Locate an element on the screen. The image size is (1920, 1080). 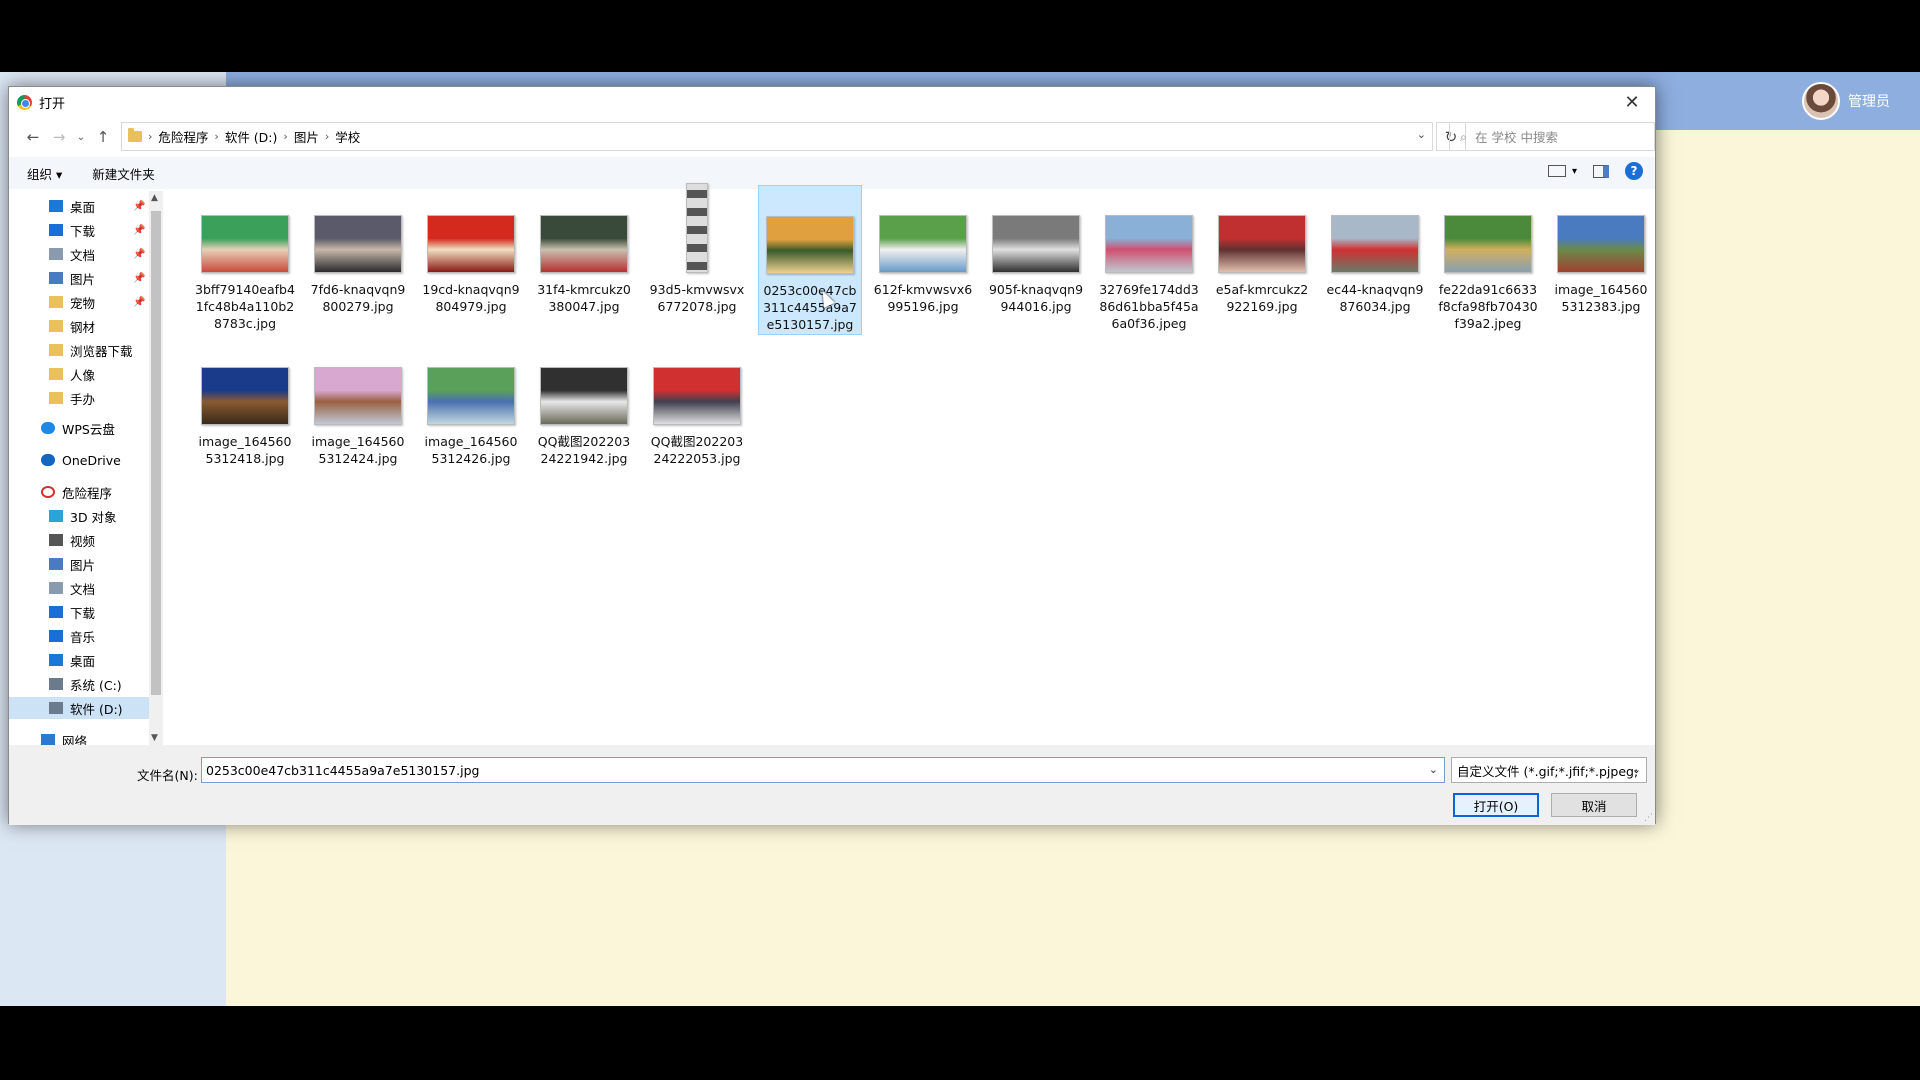
nav-item: 人像 is located at coordinates (79, 374).